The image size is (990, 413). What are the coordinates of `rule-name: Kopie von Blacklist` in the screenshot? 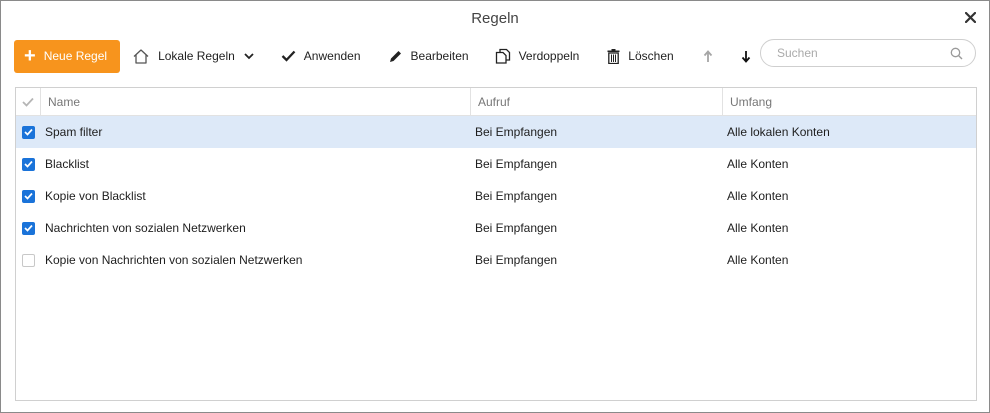 It's located at (95, 196).